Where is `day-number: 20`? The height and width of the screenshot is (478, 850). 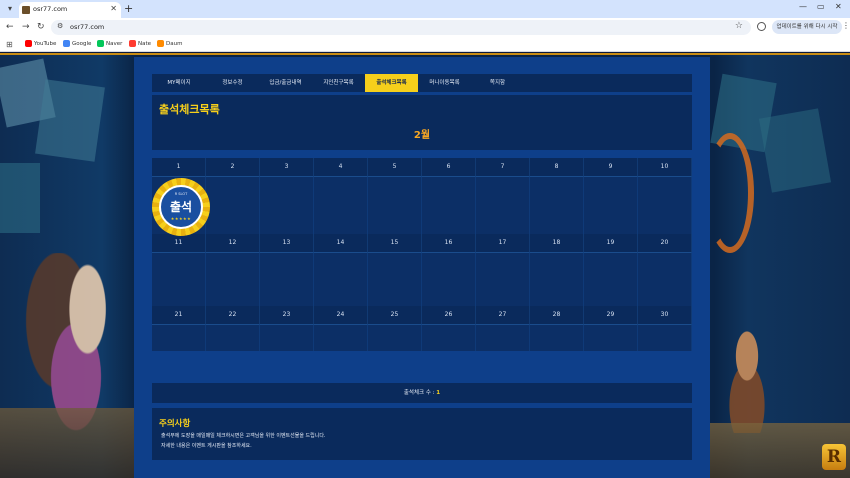 day-number: 20 is located at coordinates (665, 243).